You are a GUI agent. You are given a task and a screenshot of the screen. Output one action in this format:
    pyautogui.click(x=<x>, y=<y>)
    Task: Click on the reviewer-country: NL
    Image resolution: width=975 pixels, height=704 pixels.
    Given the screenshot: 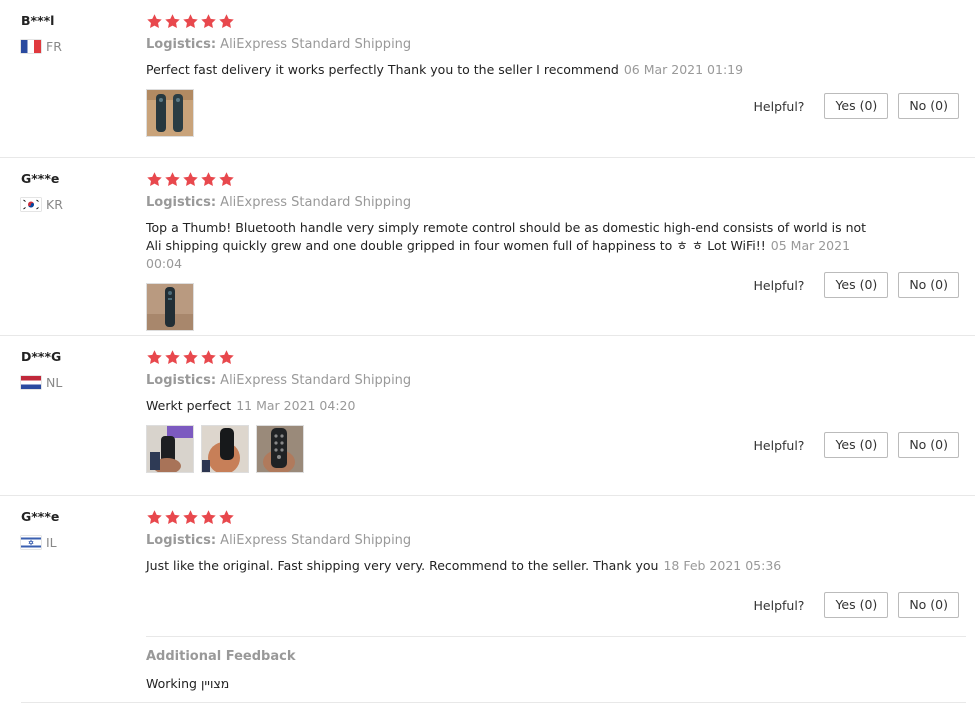 What is the action you would take?
    pyautogui.click(x=76, y=382)
    